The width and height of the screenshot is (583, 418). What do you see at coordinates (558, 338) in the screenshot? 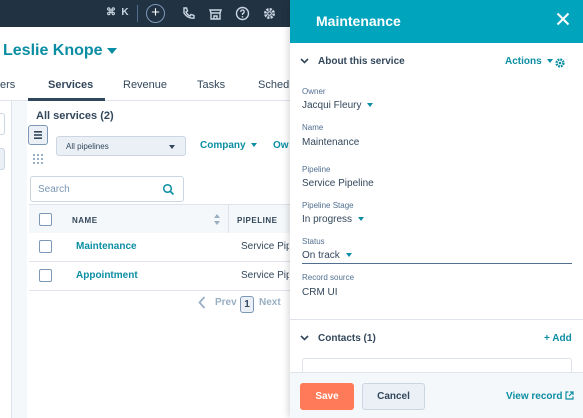
I see `add-contact-button: + Add` at bounding box center [558, 338].